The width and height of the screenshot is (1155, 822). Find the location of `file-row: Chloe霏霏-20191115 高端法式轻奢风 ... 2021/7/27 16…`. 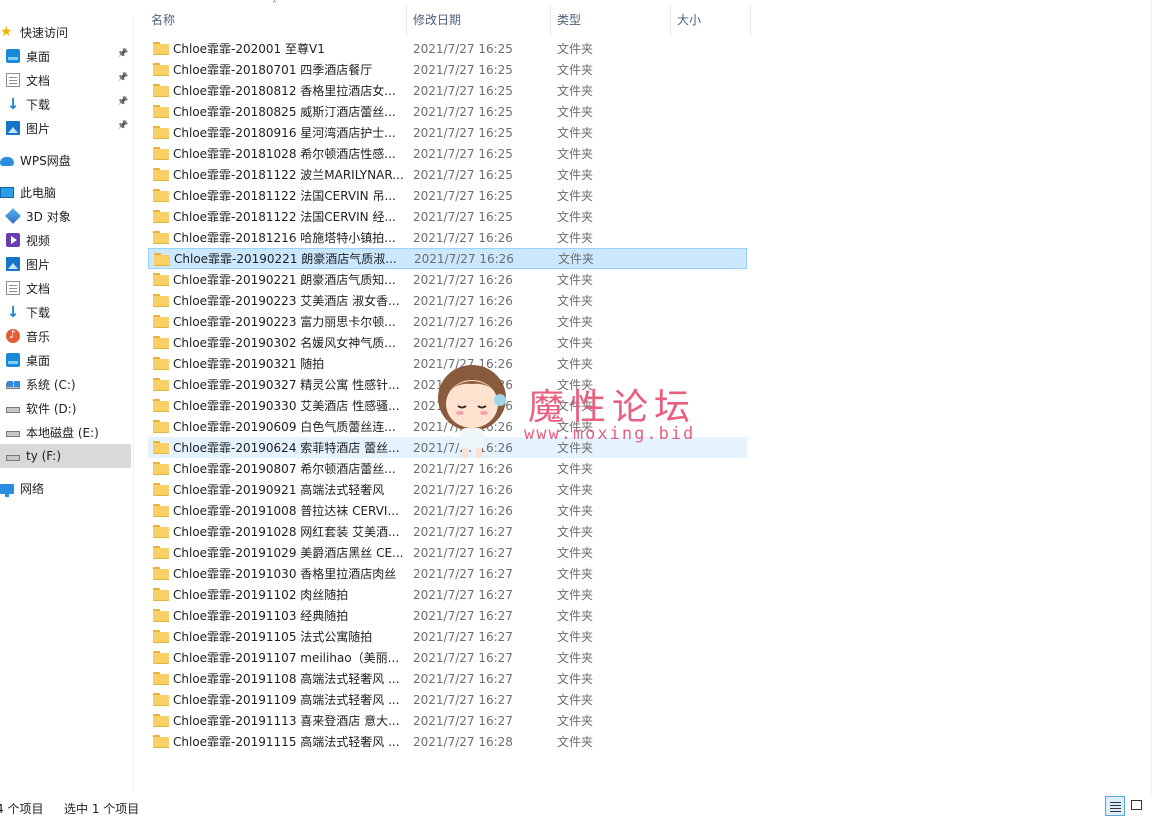

file-row: Chloe霏霏-20191115 高端法式轻奢风 ... 2021/7/27 16… is located at coordinates (447, 741).